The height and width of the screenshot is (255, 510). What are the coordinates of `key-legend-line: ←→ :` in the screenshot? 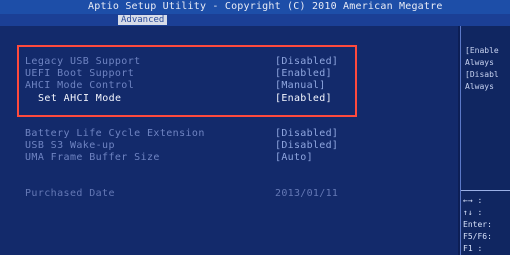 It's located at (473, 200).